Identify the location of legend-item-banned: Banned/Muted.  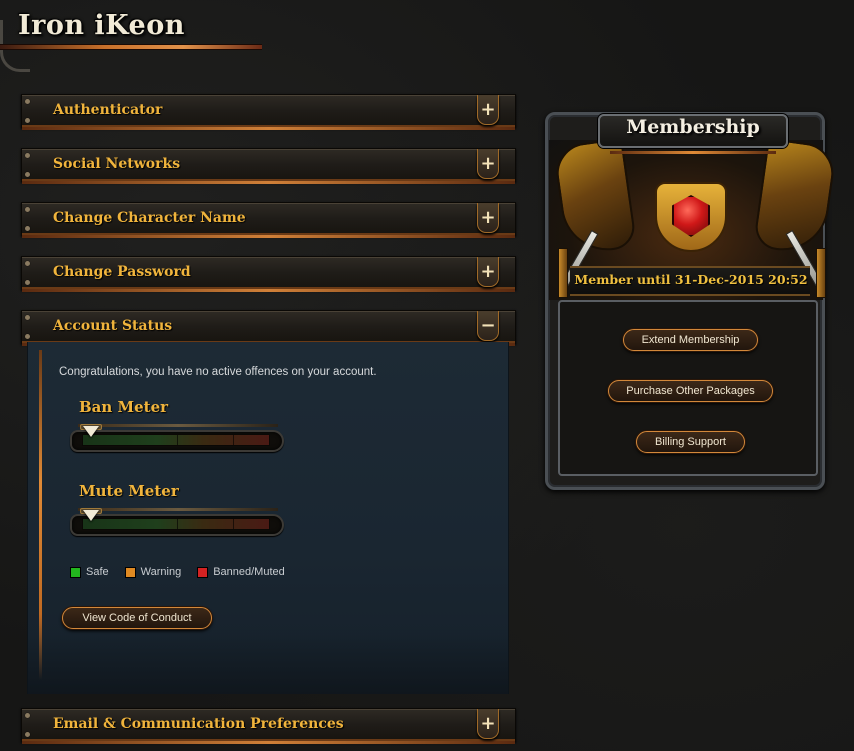
(241, 572).